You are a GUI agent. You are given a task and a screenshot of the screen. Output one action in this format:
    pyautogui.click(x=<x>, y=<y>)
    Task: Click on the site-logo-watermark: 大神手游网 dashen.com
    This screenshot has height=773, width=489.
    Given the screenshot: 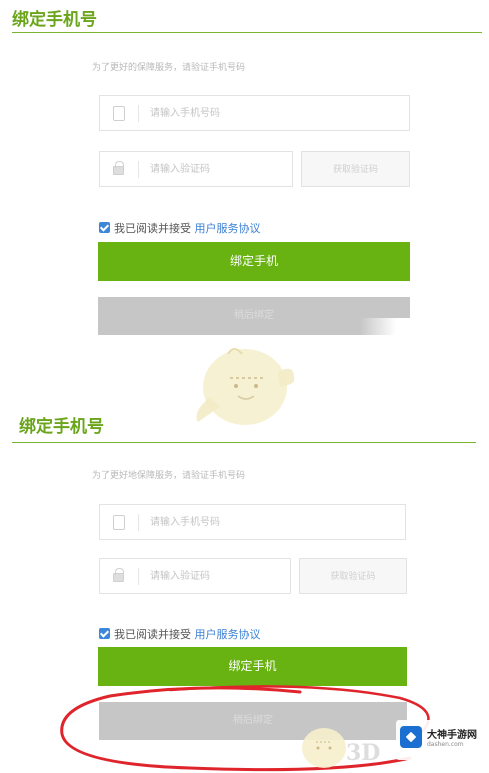 What is the action you would take?
    pyautogui.click(x=440, y=740)
    